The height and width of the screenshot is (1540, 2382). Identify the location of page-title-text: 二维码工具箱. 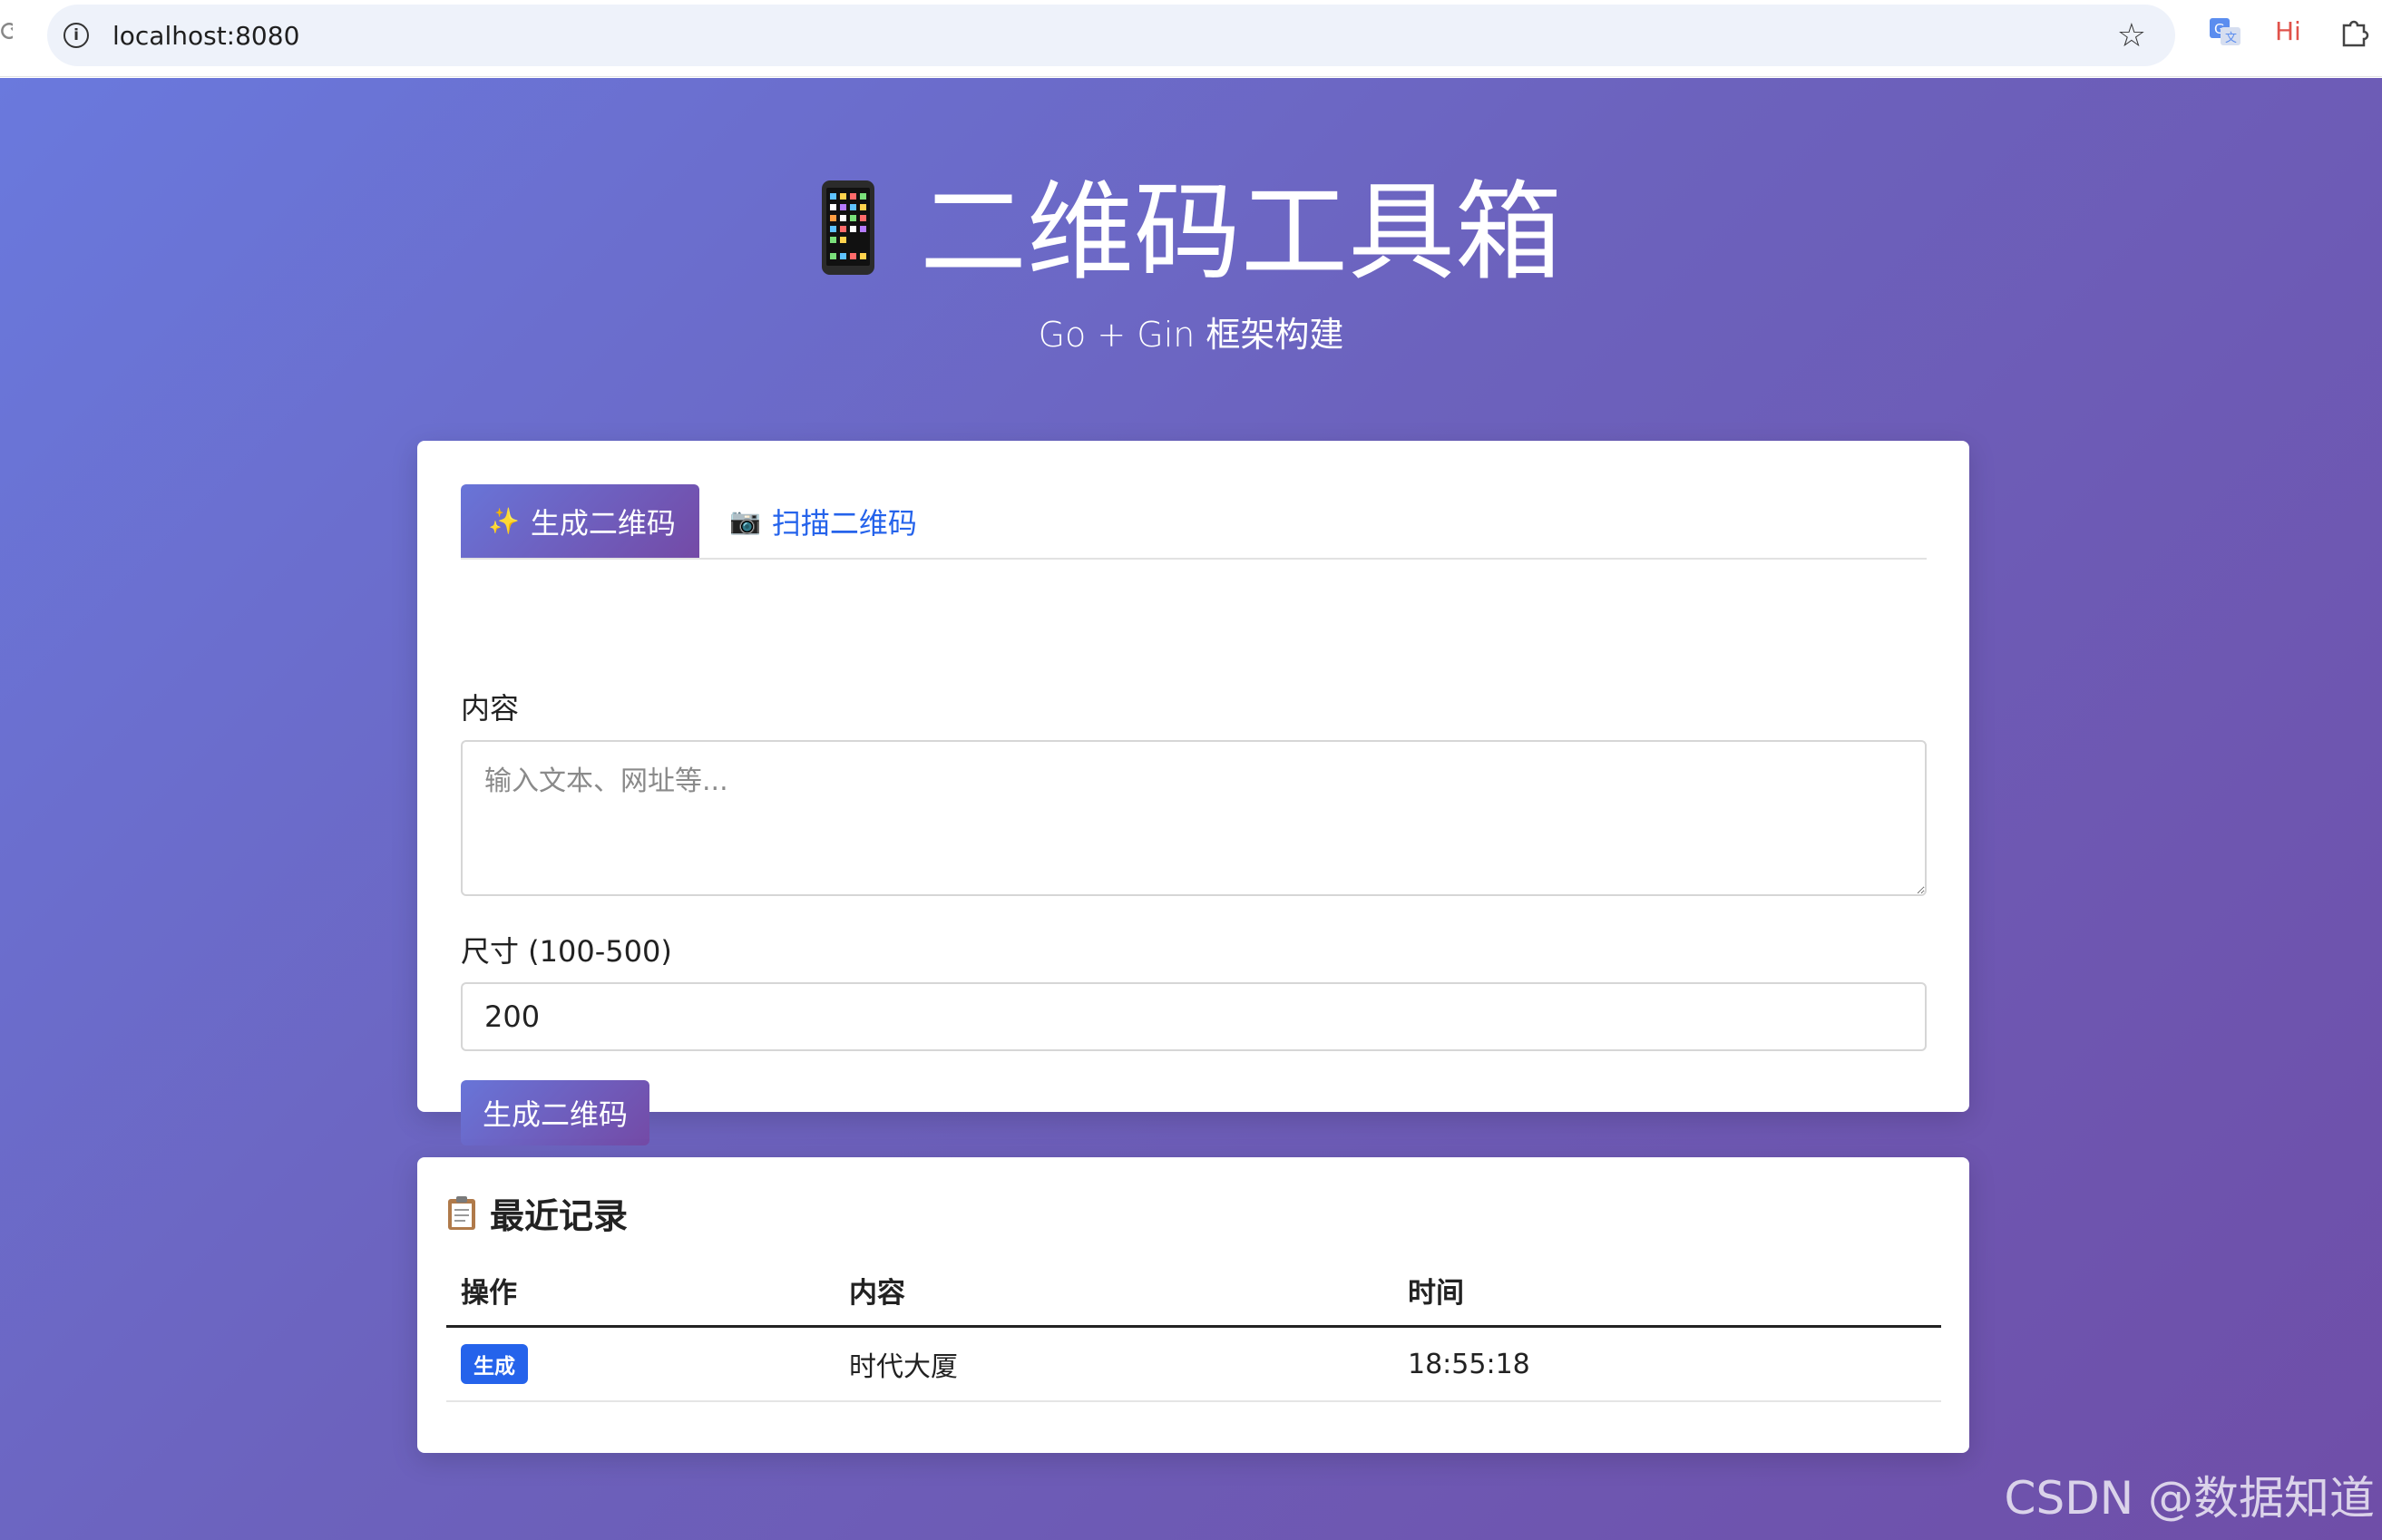
(1240, 232).